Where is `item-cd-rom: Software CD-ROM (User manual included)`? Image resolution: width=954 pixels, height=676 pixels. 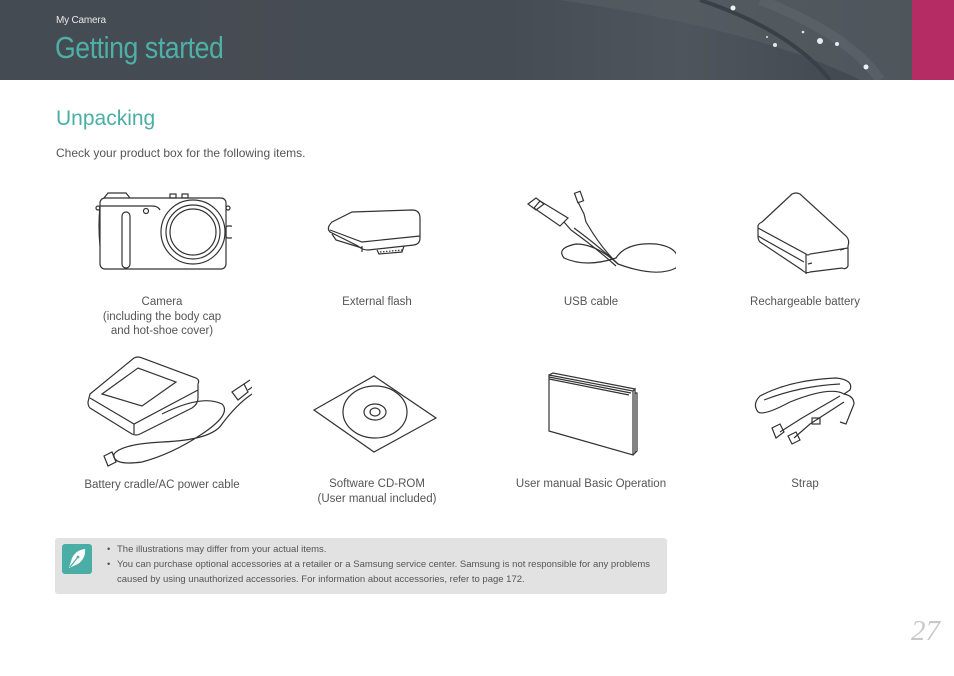
item-cd-rom: Software CD-ROM (User manual included) is located at coordinates (377, 439).